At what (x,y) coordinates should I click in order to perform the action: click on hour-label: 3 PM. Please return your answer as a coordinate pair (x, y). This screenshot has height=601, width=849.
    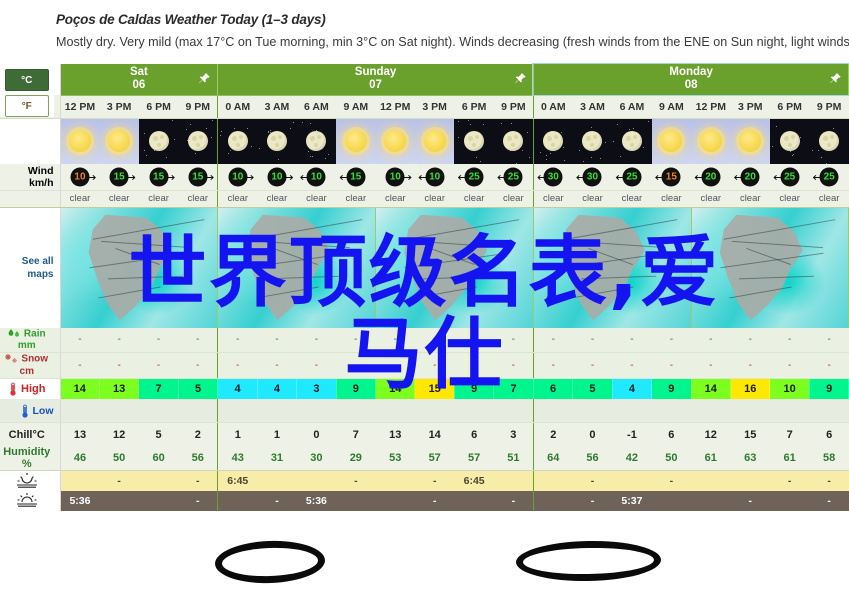
    Looking at the image, I should click on (750, 107).